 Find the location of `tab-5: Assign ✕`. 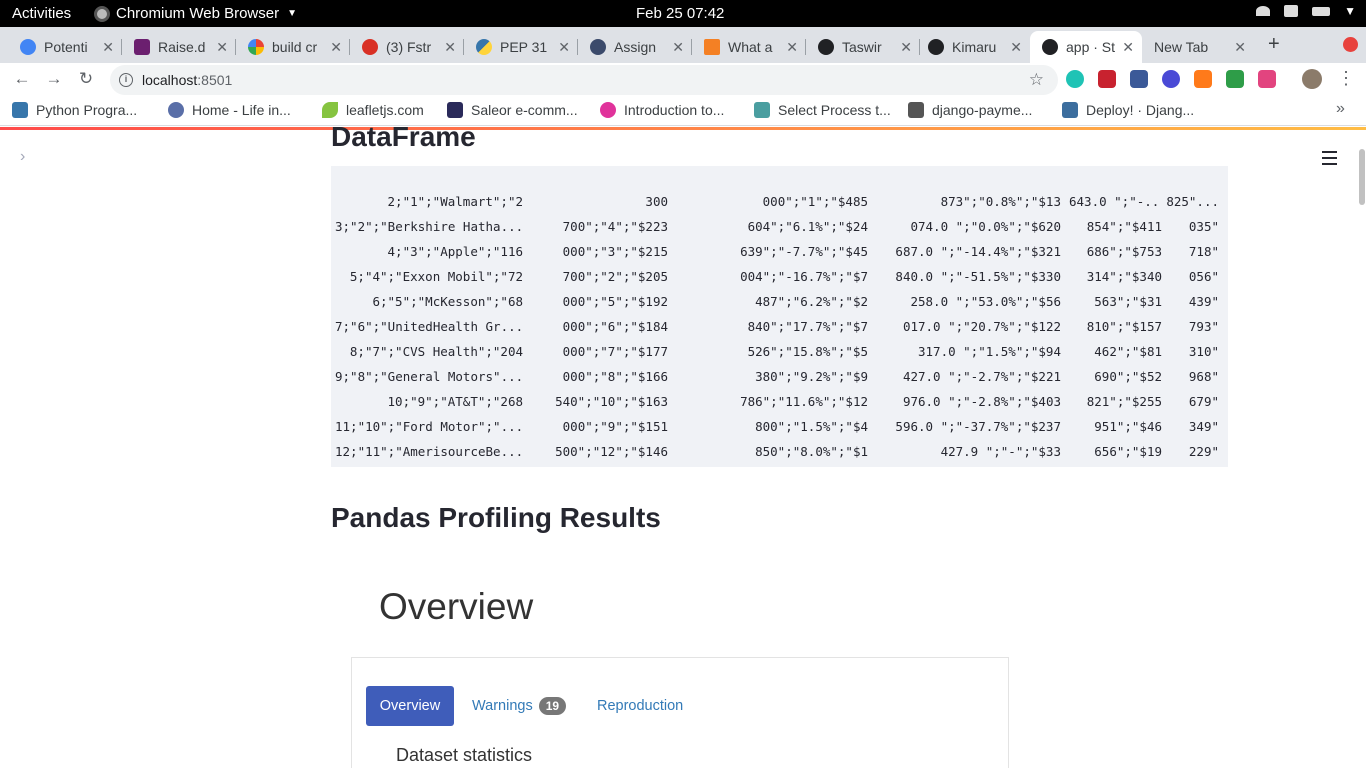

tab-5: Assign ✕ is located at coordinates (631, 47).